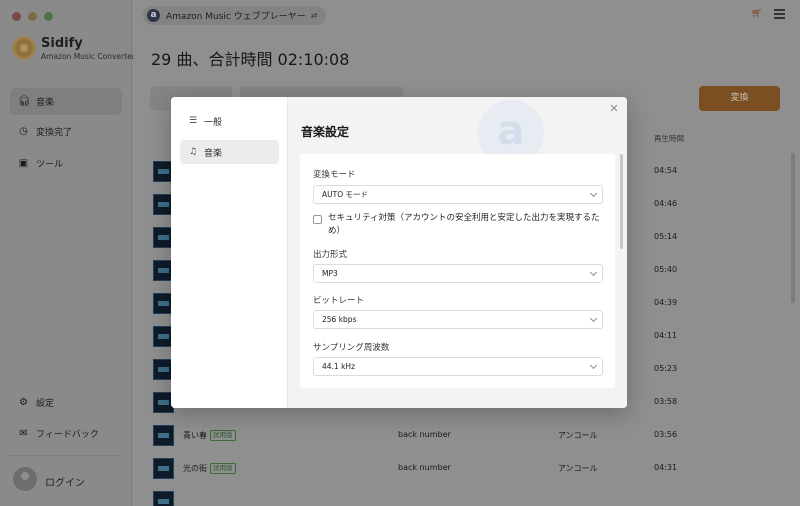  What do you see at coordinates (213, 153) in the screenshot?
I see `settings-tab-label: 音楽` at bounding box center [213, 153].